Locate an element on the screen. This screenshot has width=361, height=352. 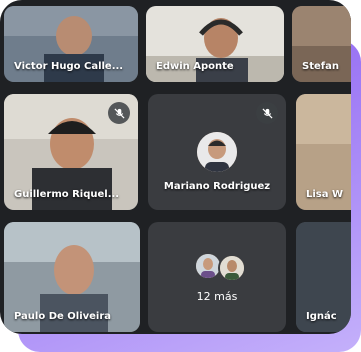
participant-name: Stefan is located at coordinates (320, 66).